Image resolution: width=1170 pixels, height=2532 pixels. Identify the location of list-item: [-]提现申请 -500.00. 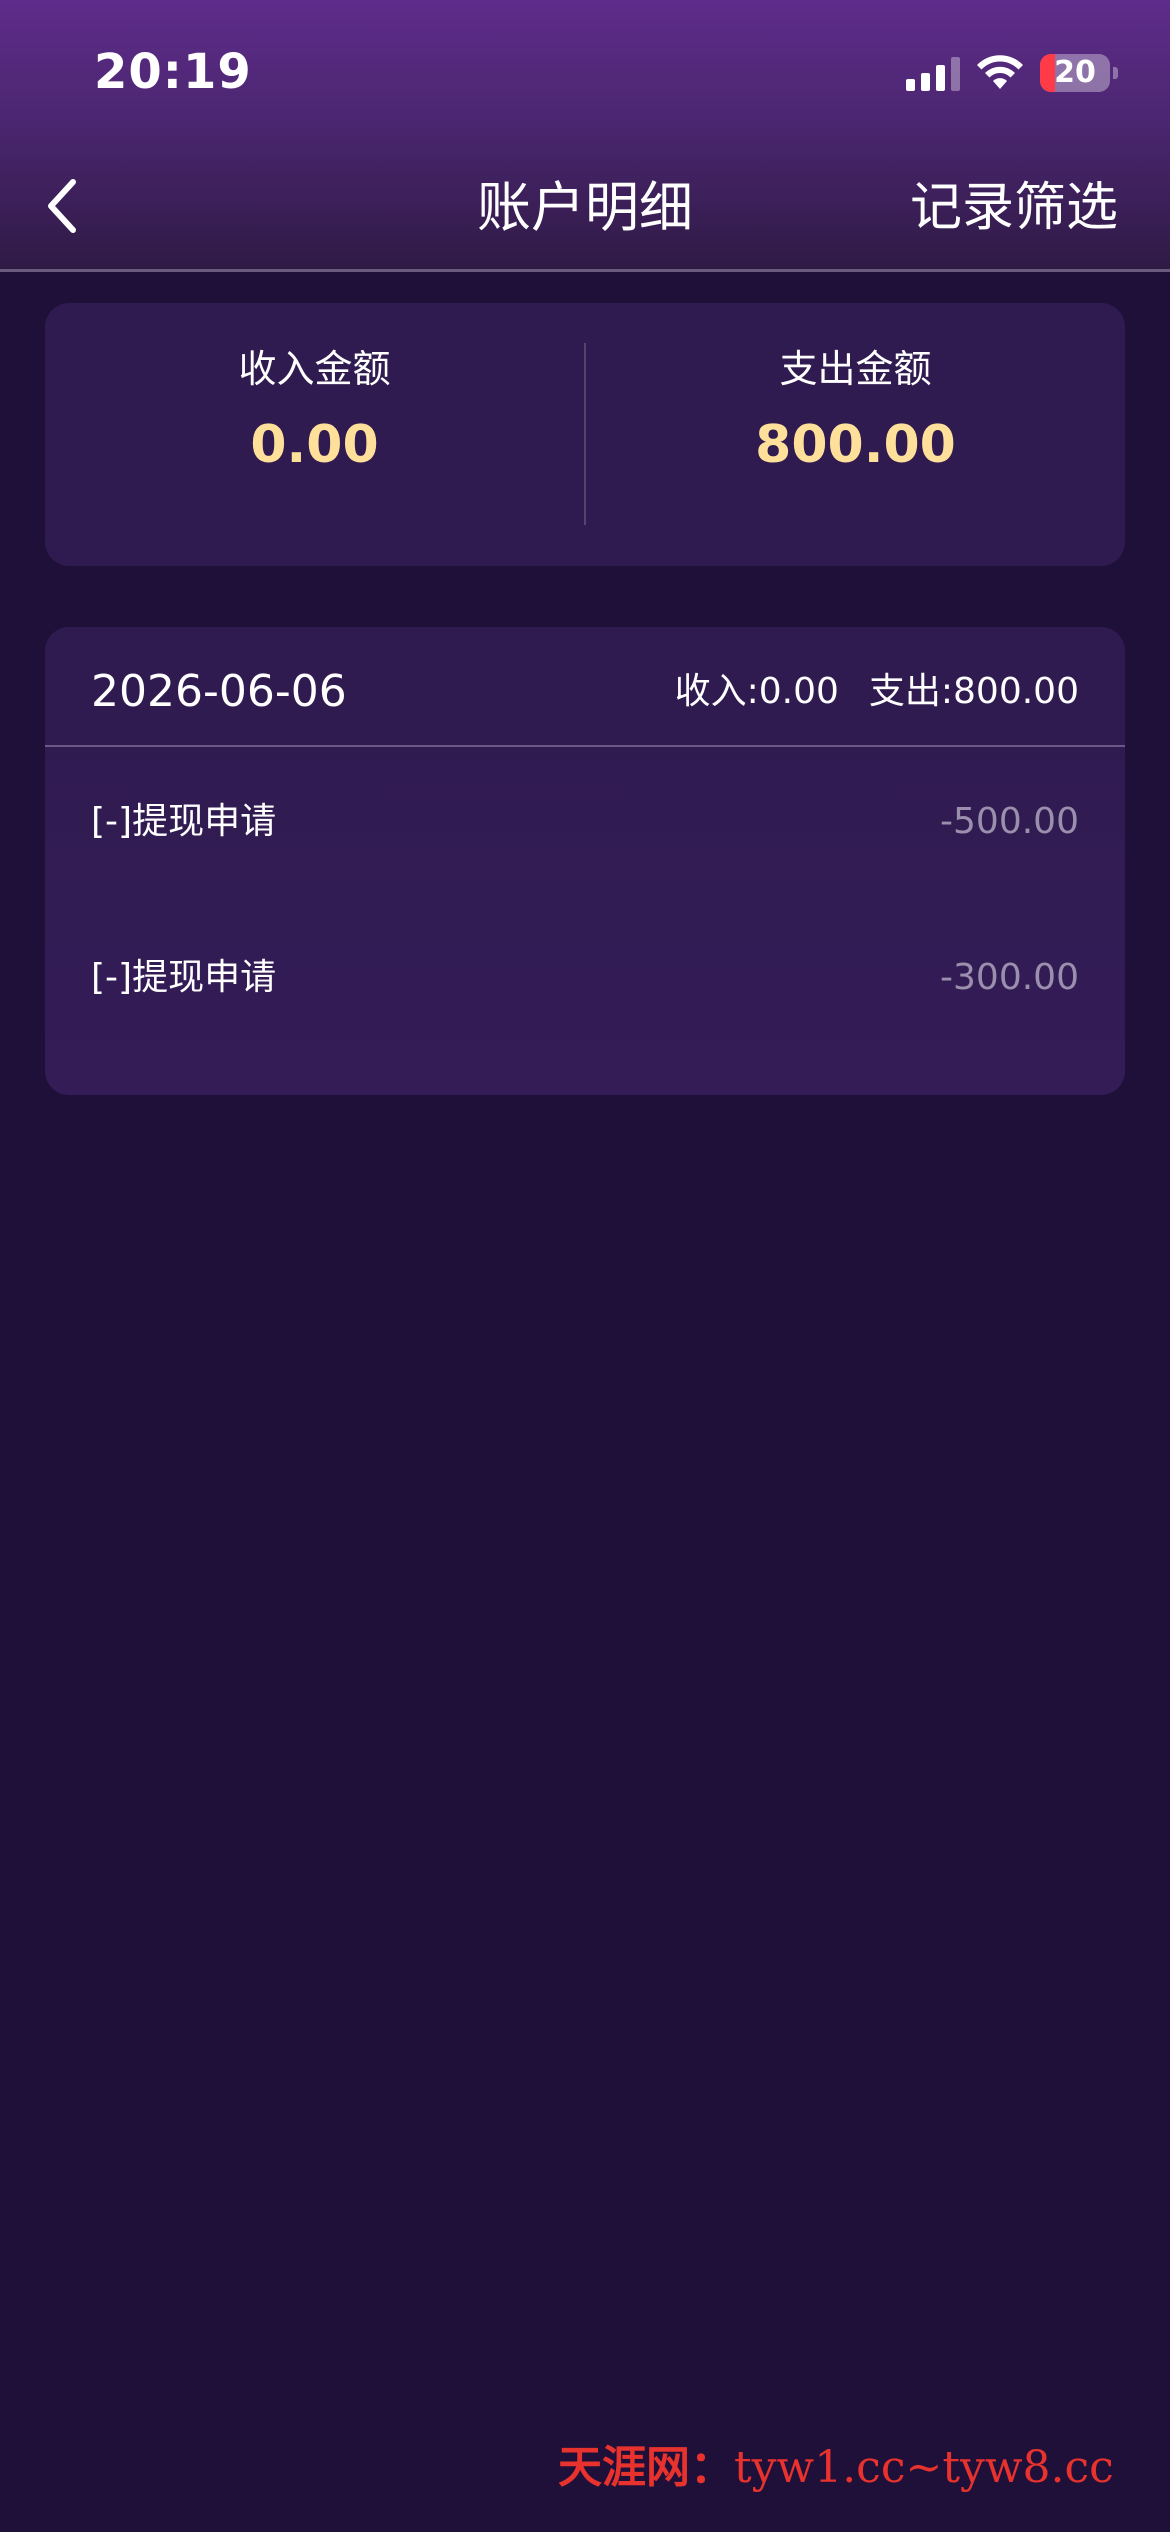
(585, 825).